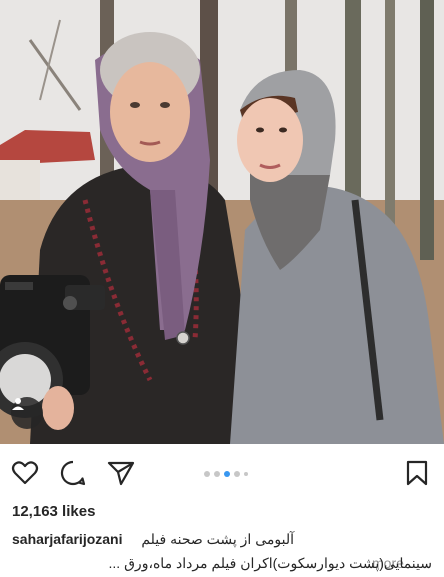  Describe the element at coordinates (417, 473) in the screenshot. I see `bookmark-icon` at that location.